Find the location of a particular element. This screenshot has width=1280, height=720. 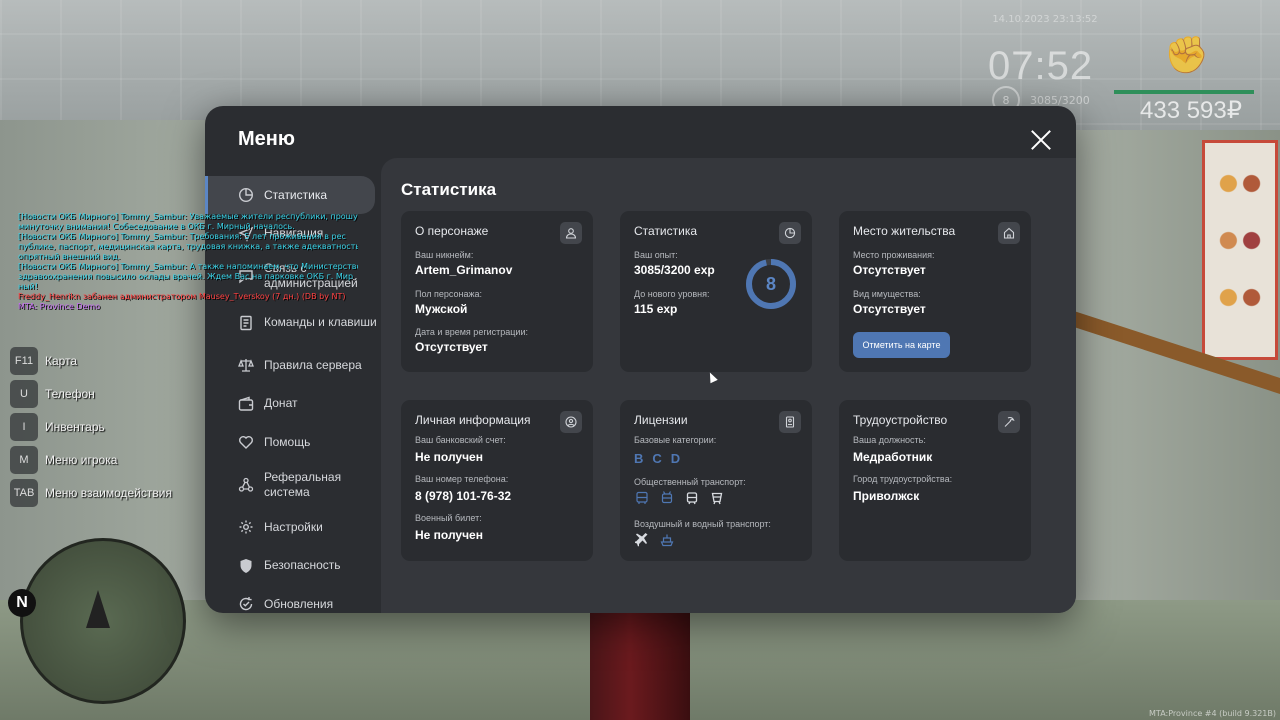

home-icon is located at coordinates (1009, 233).